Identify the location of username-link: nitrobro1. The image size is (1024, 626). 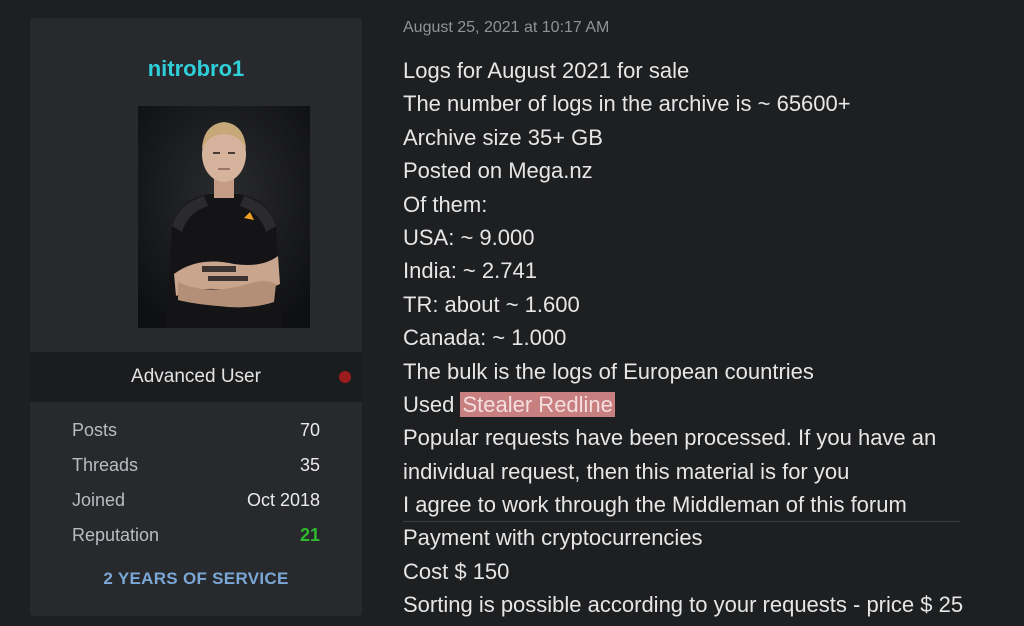
(196, 69).